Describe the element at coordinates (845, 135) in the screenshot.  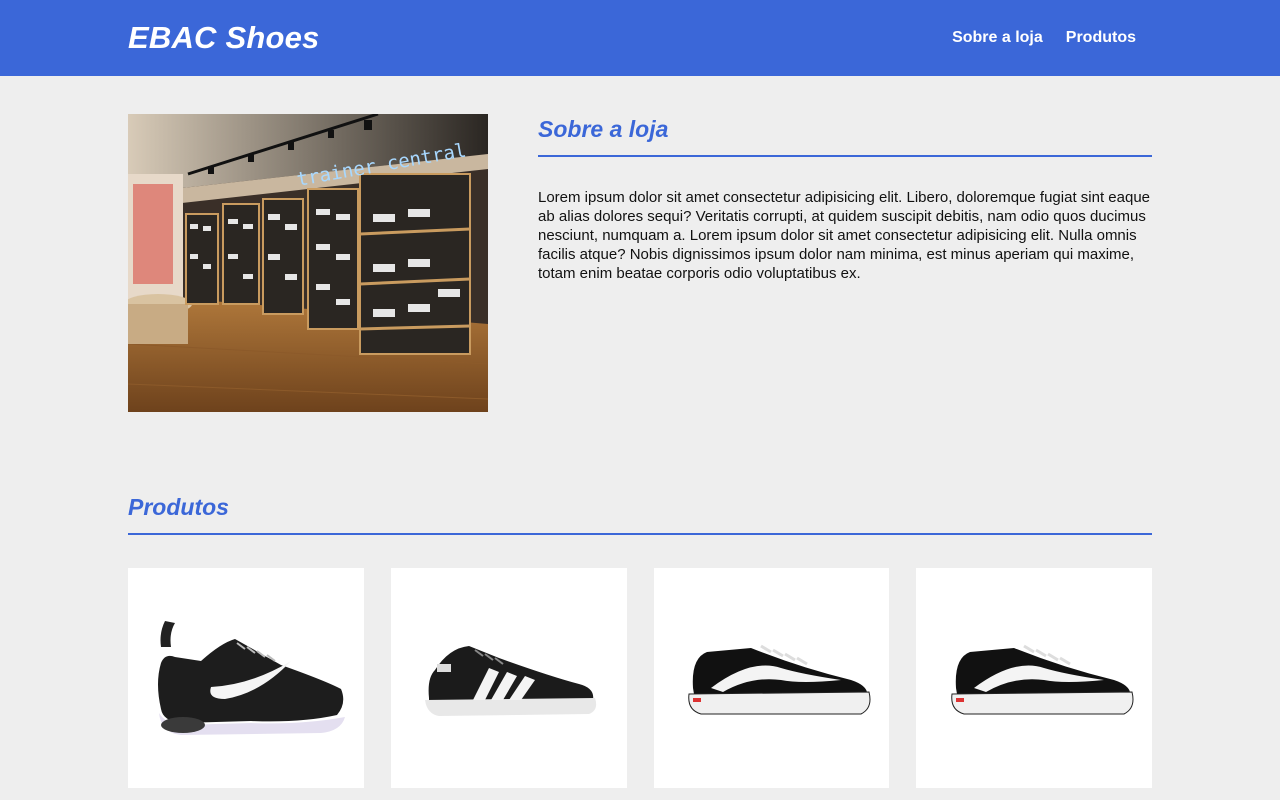
I see `about-title: Sobre a loja` at that location.